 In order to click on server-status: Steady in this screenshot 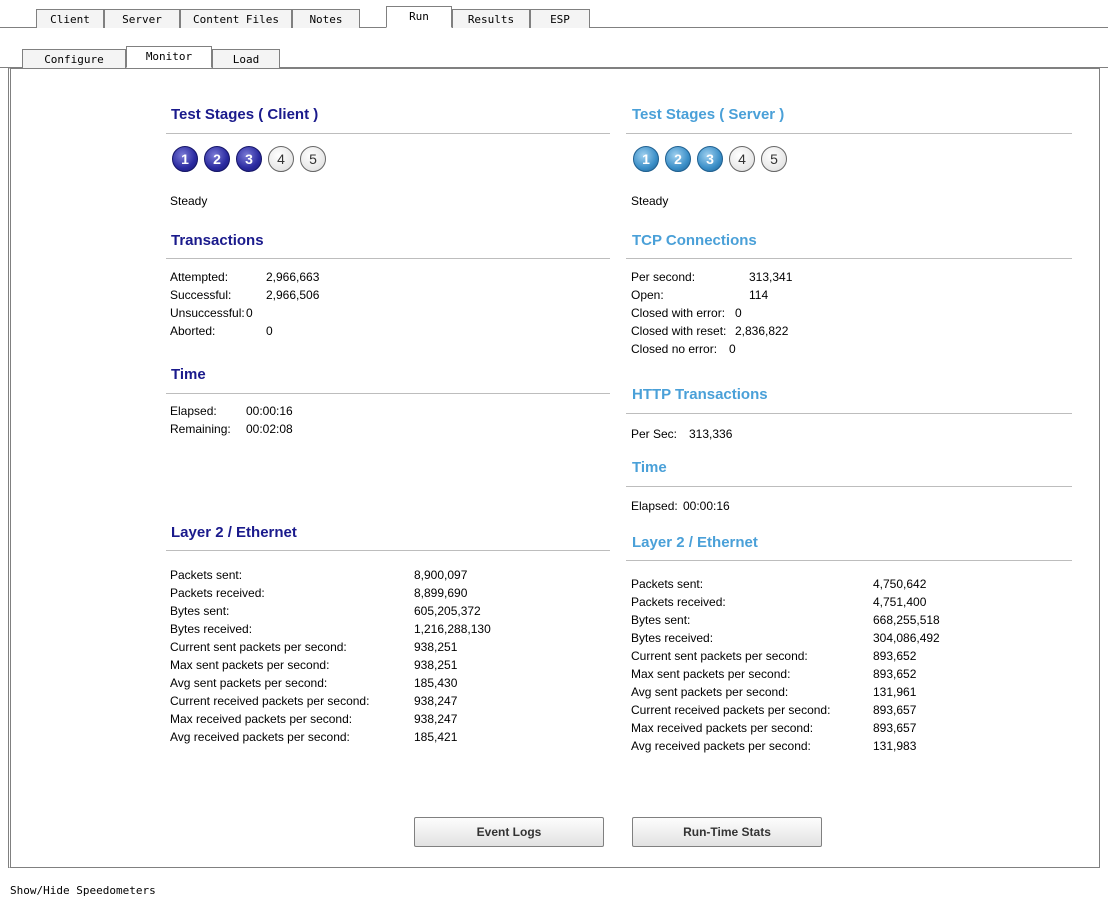, I will do `click(650, 201)`.